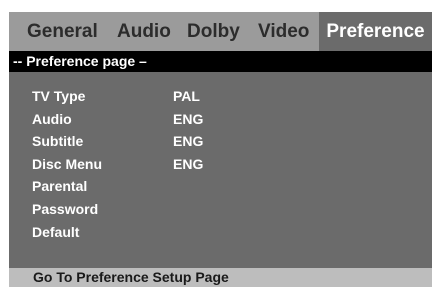  Describe the element at coordinates (60, 186) in the screenshot. I see `setting-label: Parental` at that location.